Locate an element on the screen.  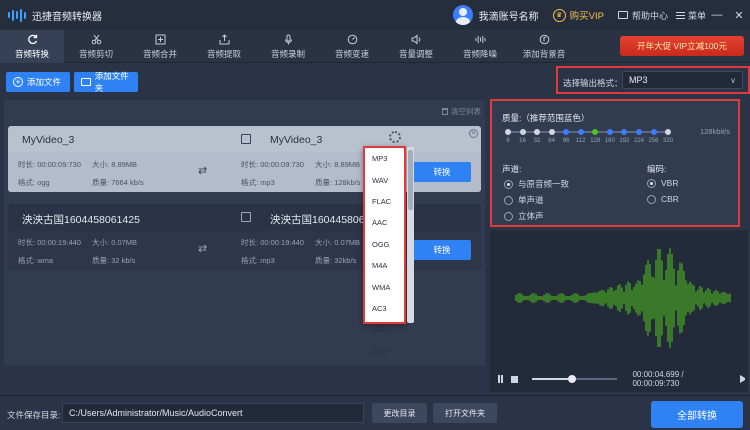
user-avatar is located at coordinates (462, 15).